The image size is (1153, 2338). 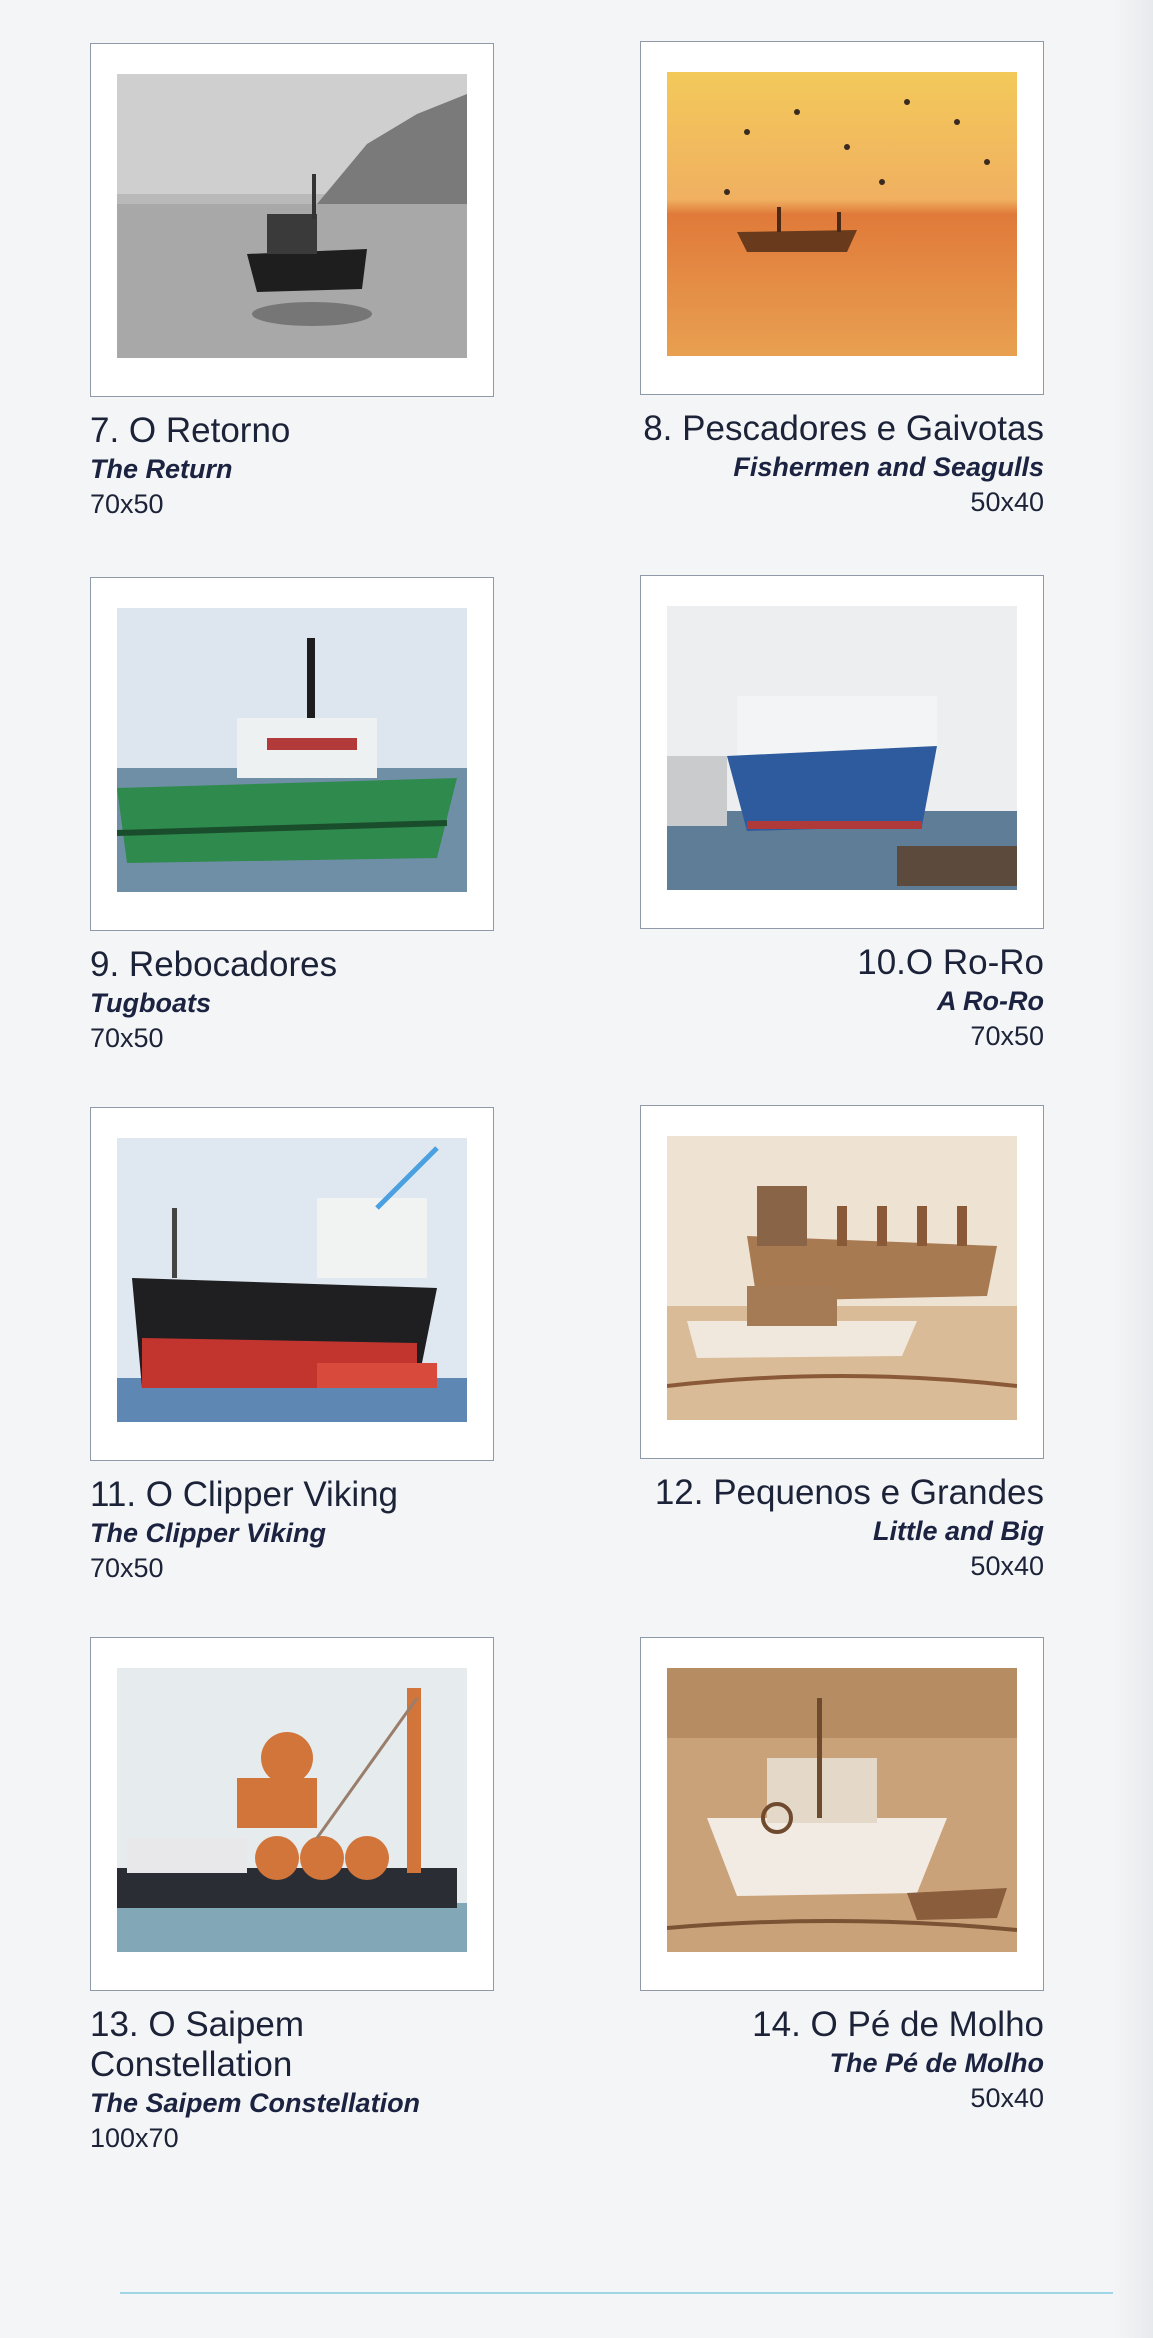 What do you see at coordinates (842, 214) in the screenshot?
I see `painting-fishermen-and-seagulls` at bounding box center [842, 214].